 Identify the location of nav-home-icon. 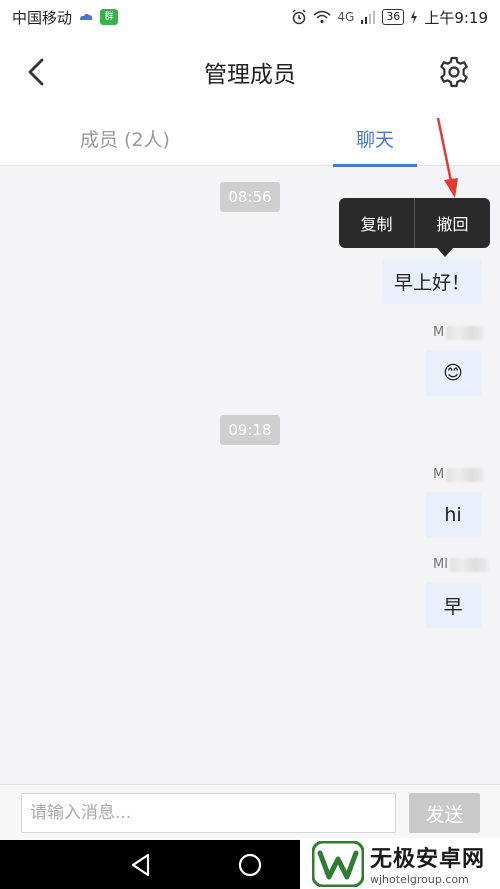
(250, 865).